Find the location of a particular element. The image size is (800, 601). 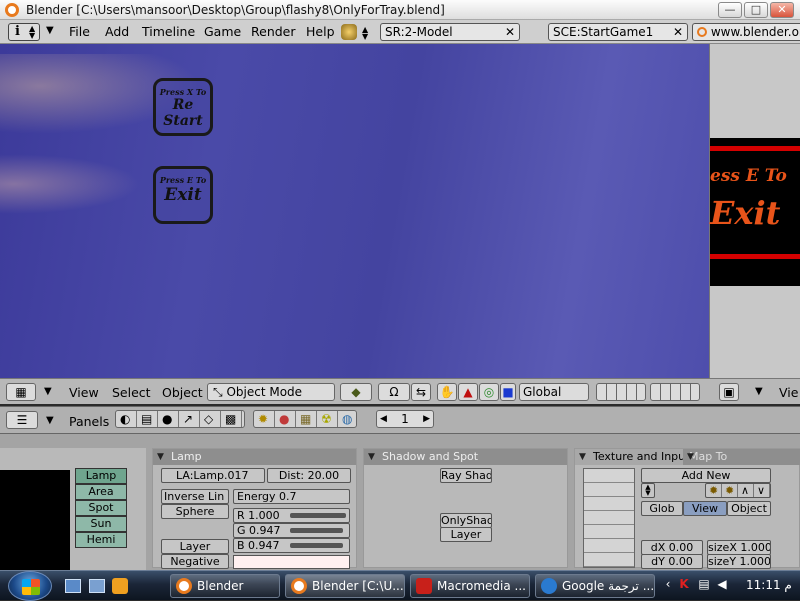

screen-field: SR:2-Model ✕ is located at coordinates (450, 32).